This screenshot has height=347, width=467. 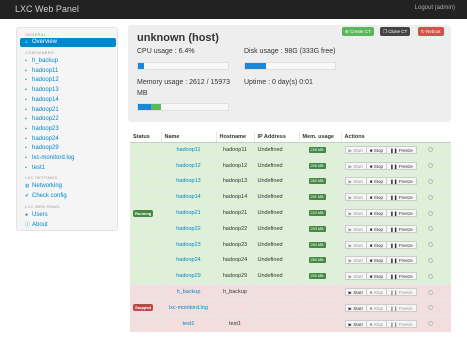 I want to click on mem-cell: 223 MB, so click(x=319, y=212).